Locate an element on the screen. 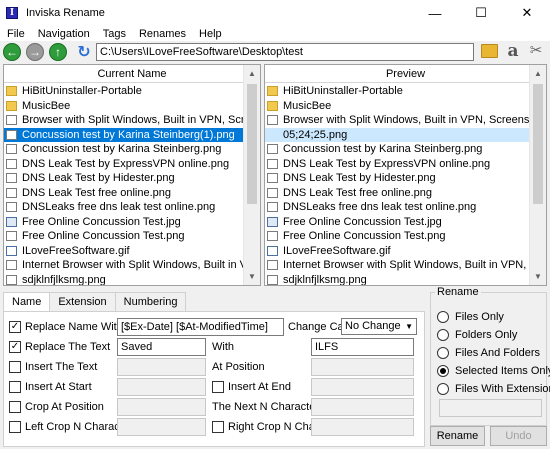 This screenshot has height=449, width=550. insert-start-checkbox is located at coordinates (15, 387).